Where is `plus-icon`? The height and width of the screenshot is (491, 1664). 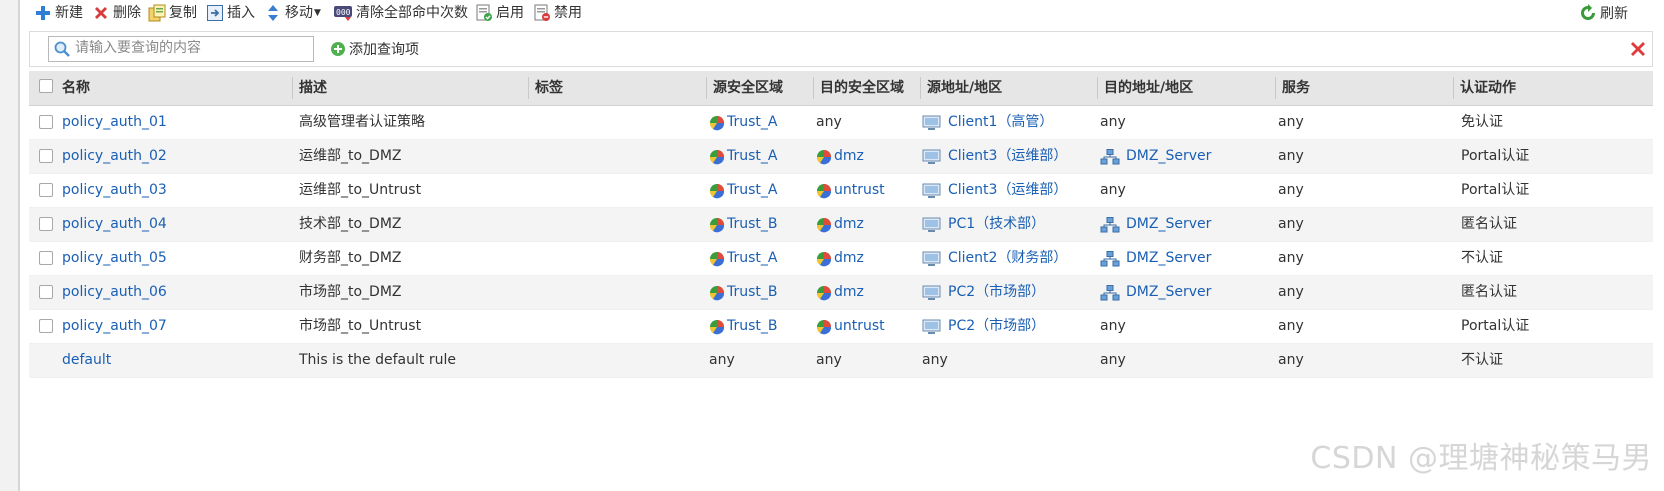
plus-icon is located at coordinates (43, 13).